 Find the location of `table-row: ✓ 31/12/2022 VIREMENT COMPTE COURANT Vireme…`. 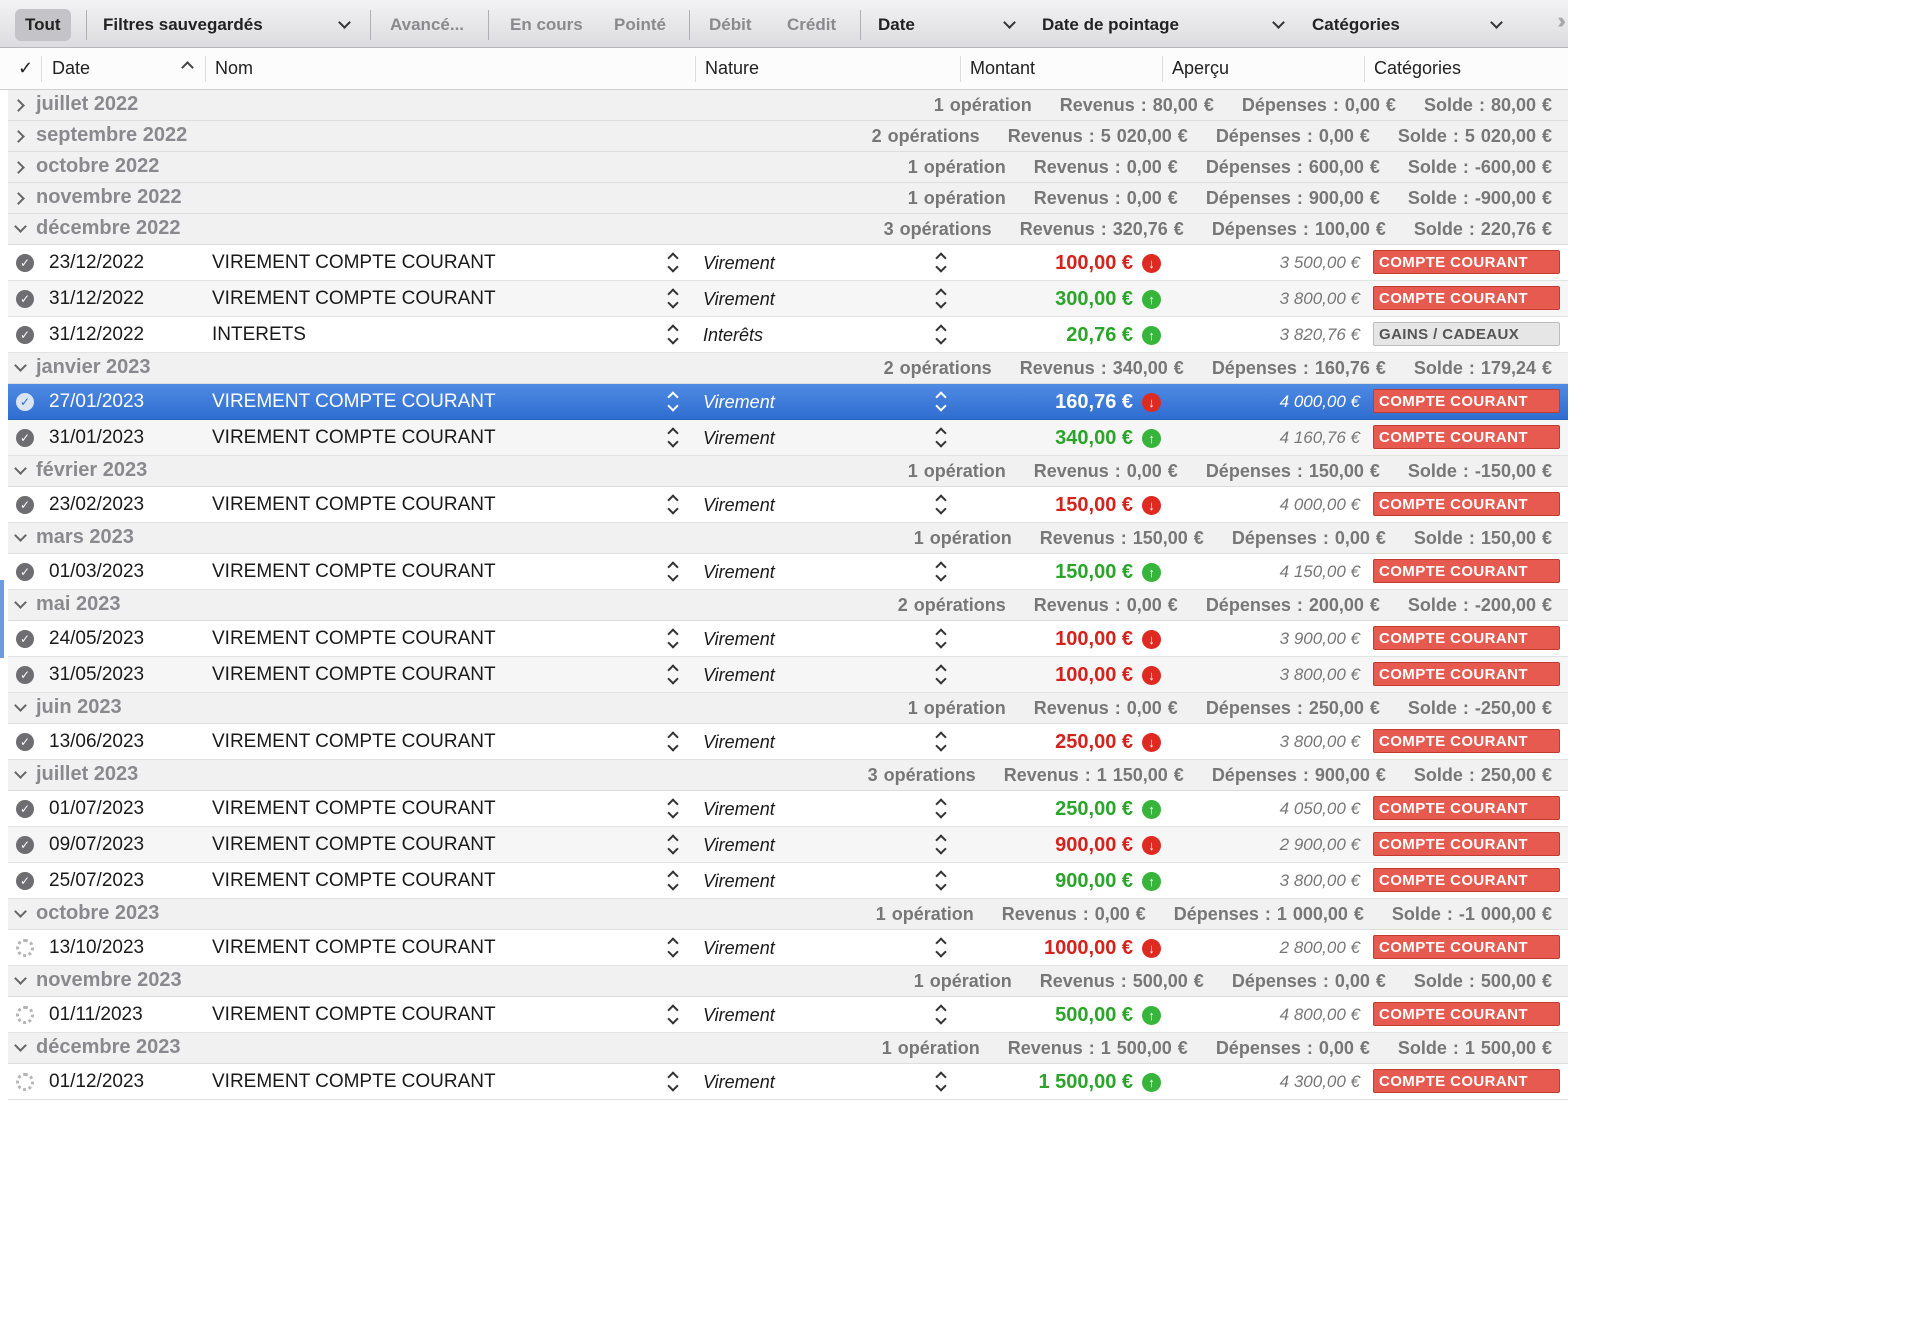

table-row: ✓ 31/12/2022 VIREMENT COMPTE COURANT Vireme… is located at coordinates (788, 299).